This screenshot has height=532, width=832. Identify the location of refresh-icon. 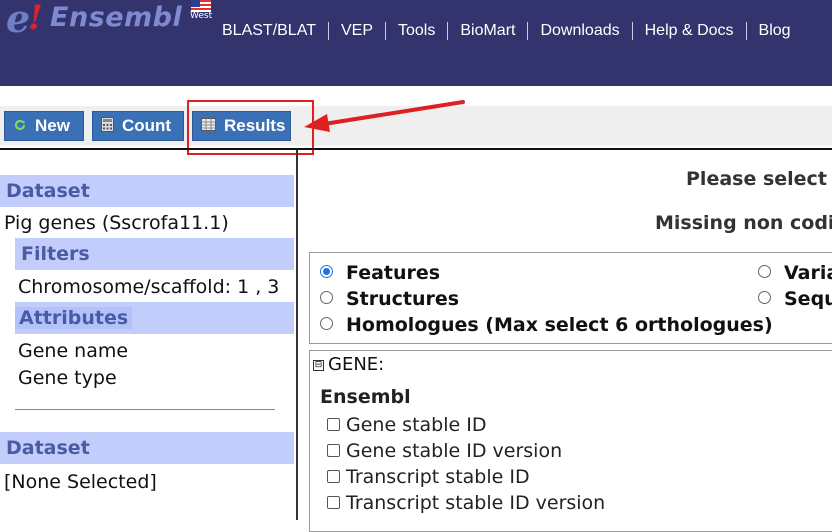
(20, 126).